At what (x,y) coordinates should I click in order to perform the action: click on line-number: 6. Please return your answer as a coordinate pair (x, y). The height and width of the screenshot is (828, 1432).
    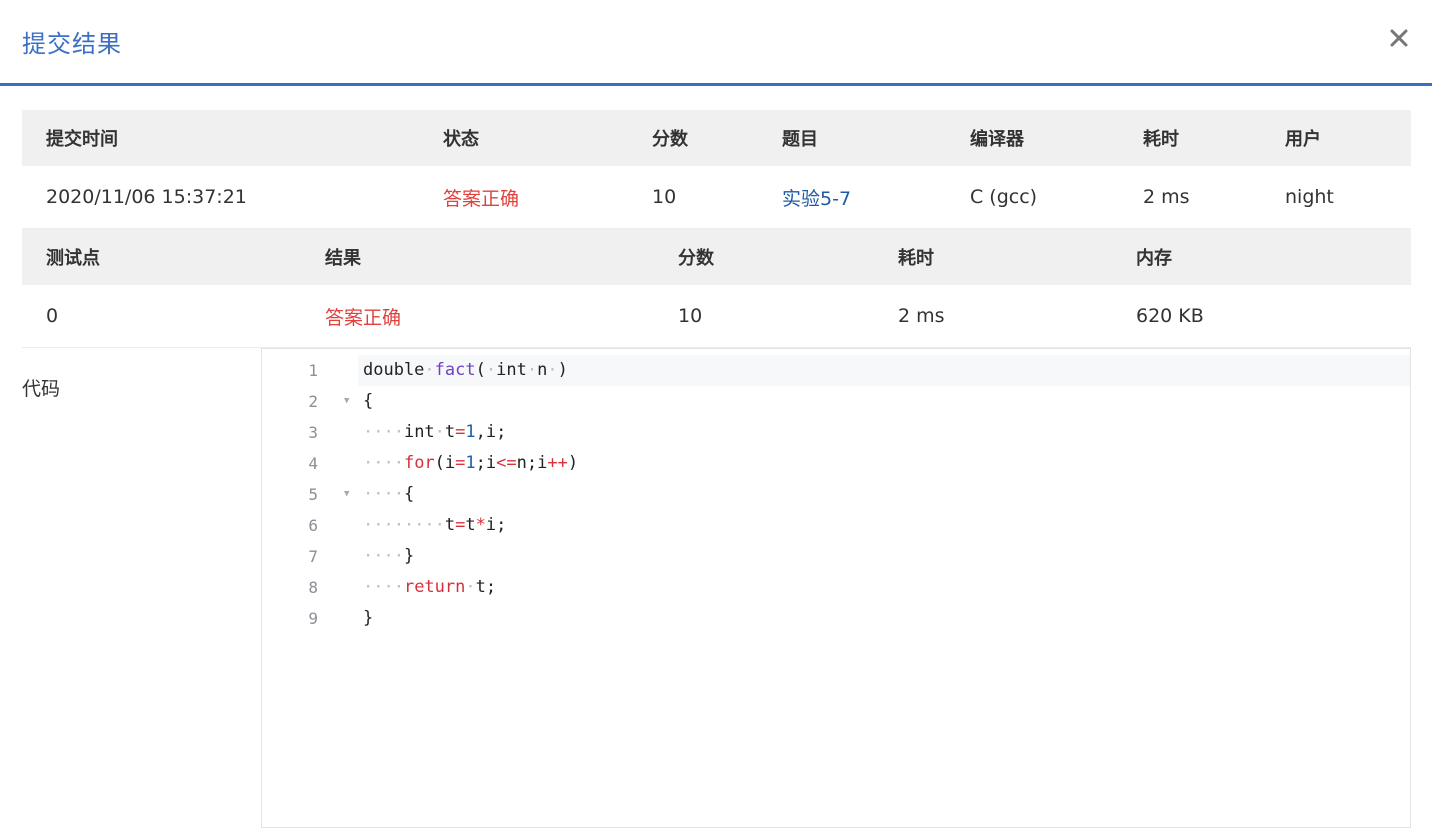
    Looking at the image, I should click on (313, 525).